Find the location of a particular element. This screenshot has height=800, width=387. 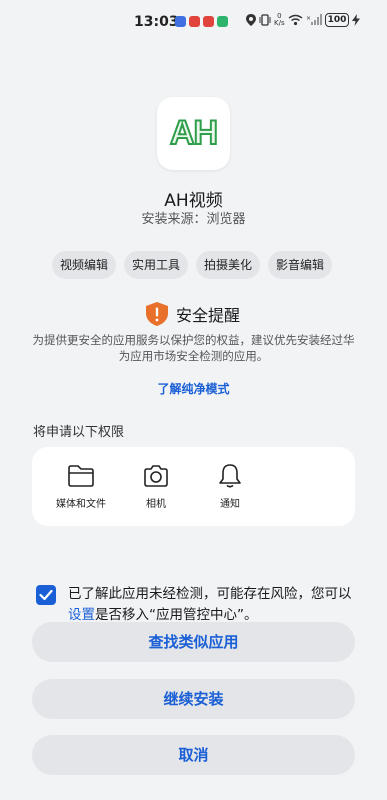

cancel-button: 取消 is located at coordinates (193, 755).